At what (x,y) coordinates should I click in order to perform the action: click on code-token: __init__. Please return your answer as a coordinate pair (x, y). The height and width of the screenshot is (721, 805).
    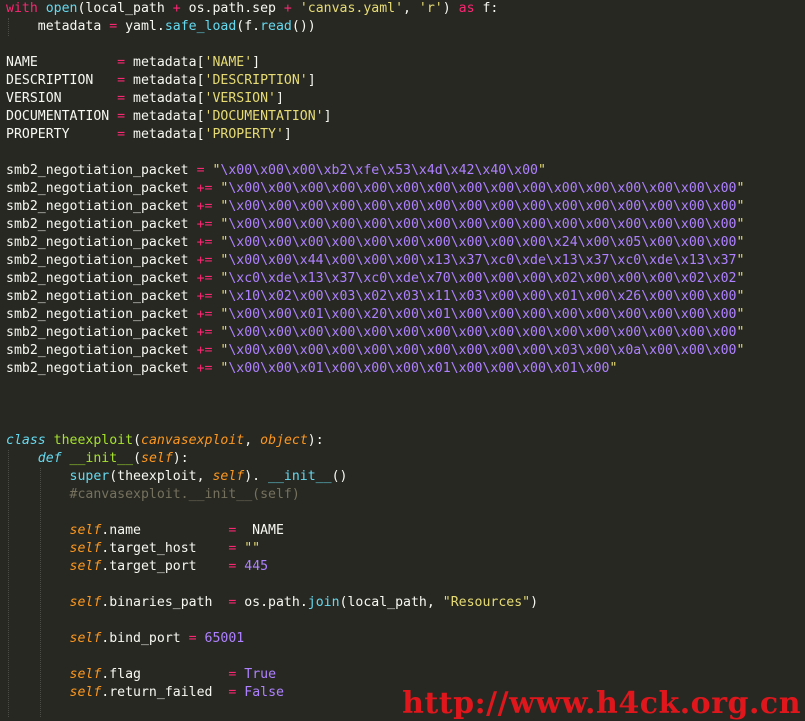
    Looking at the image, I should click on (101, 458).